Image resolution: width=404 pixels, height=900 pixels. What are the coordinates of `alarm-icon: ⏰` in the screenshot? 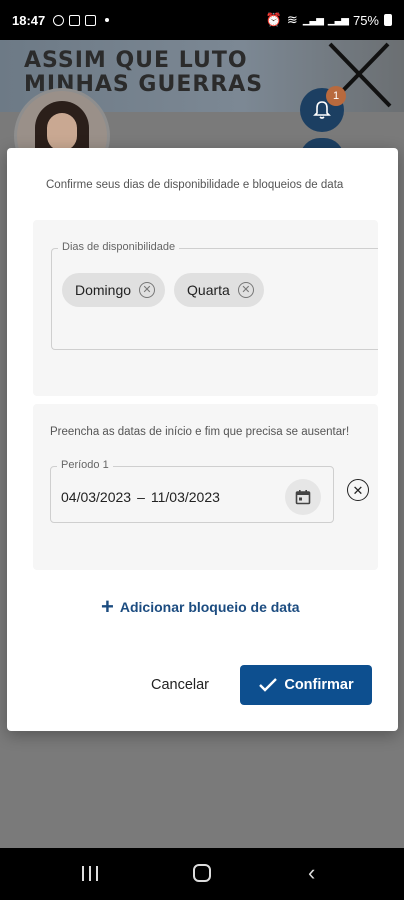 It's located at (273, 19).